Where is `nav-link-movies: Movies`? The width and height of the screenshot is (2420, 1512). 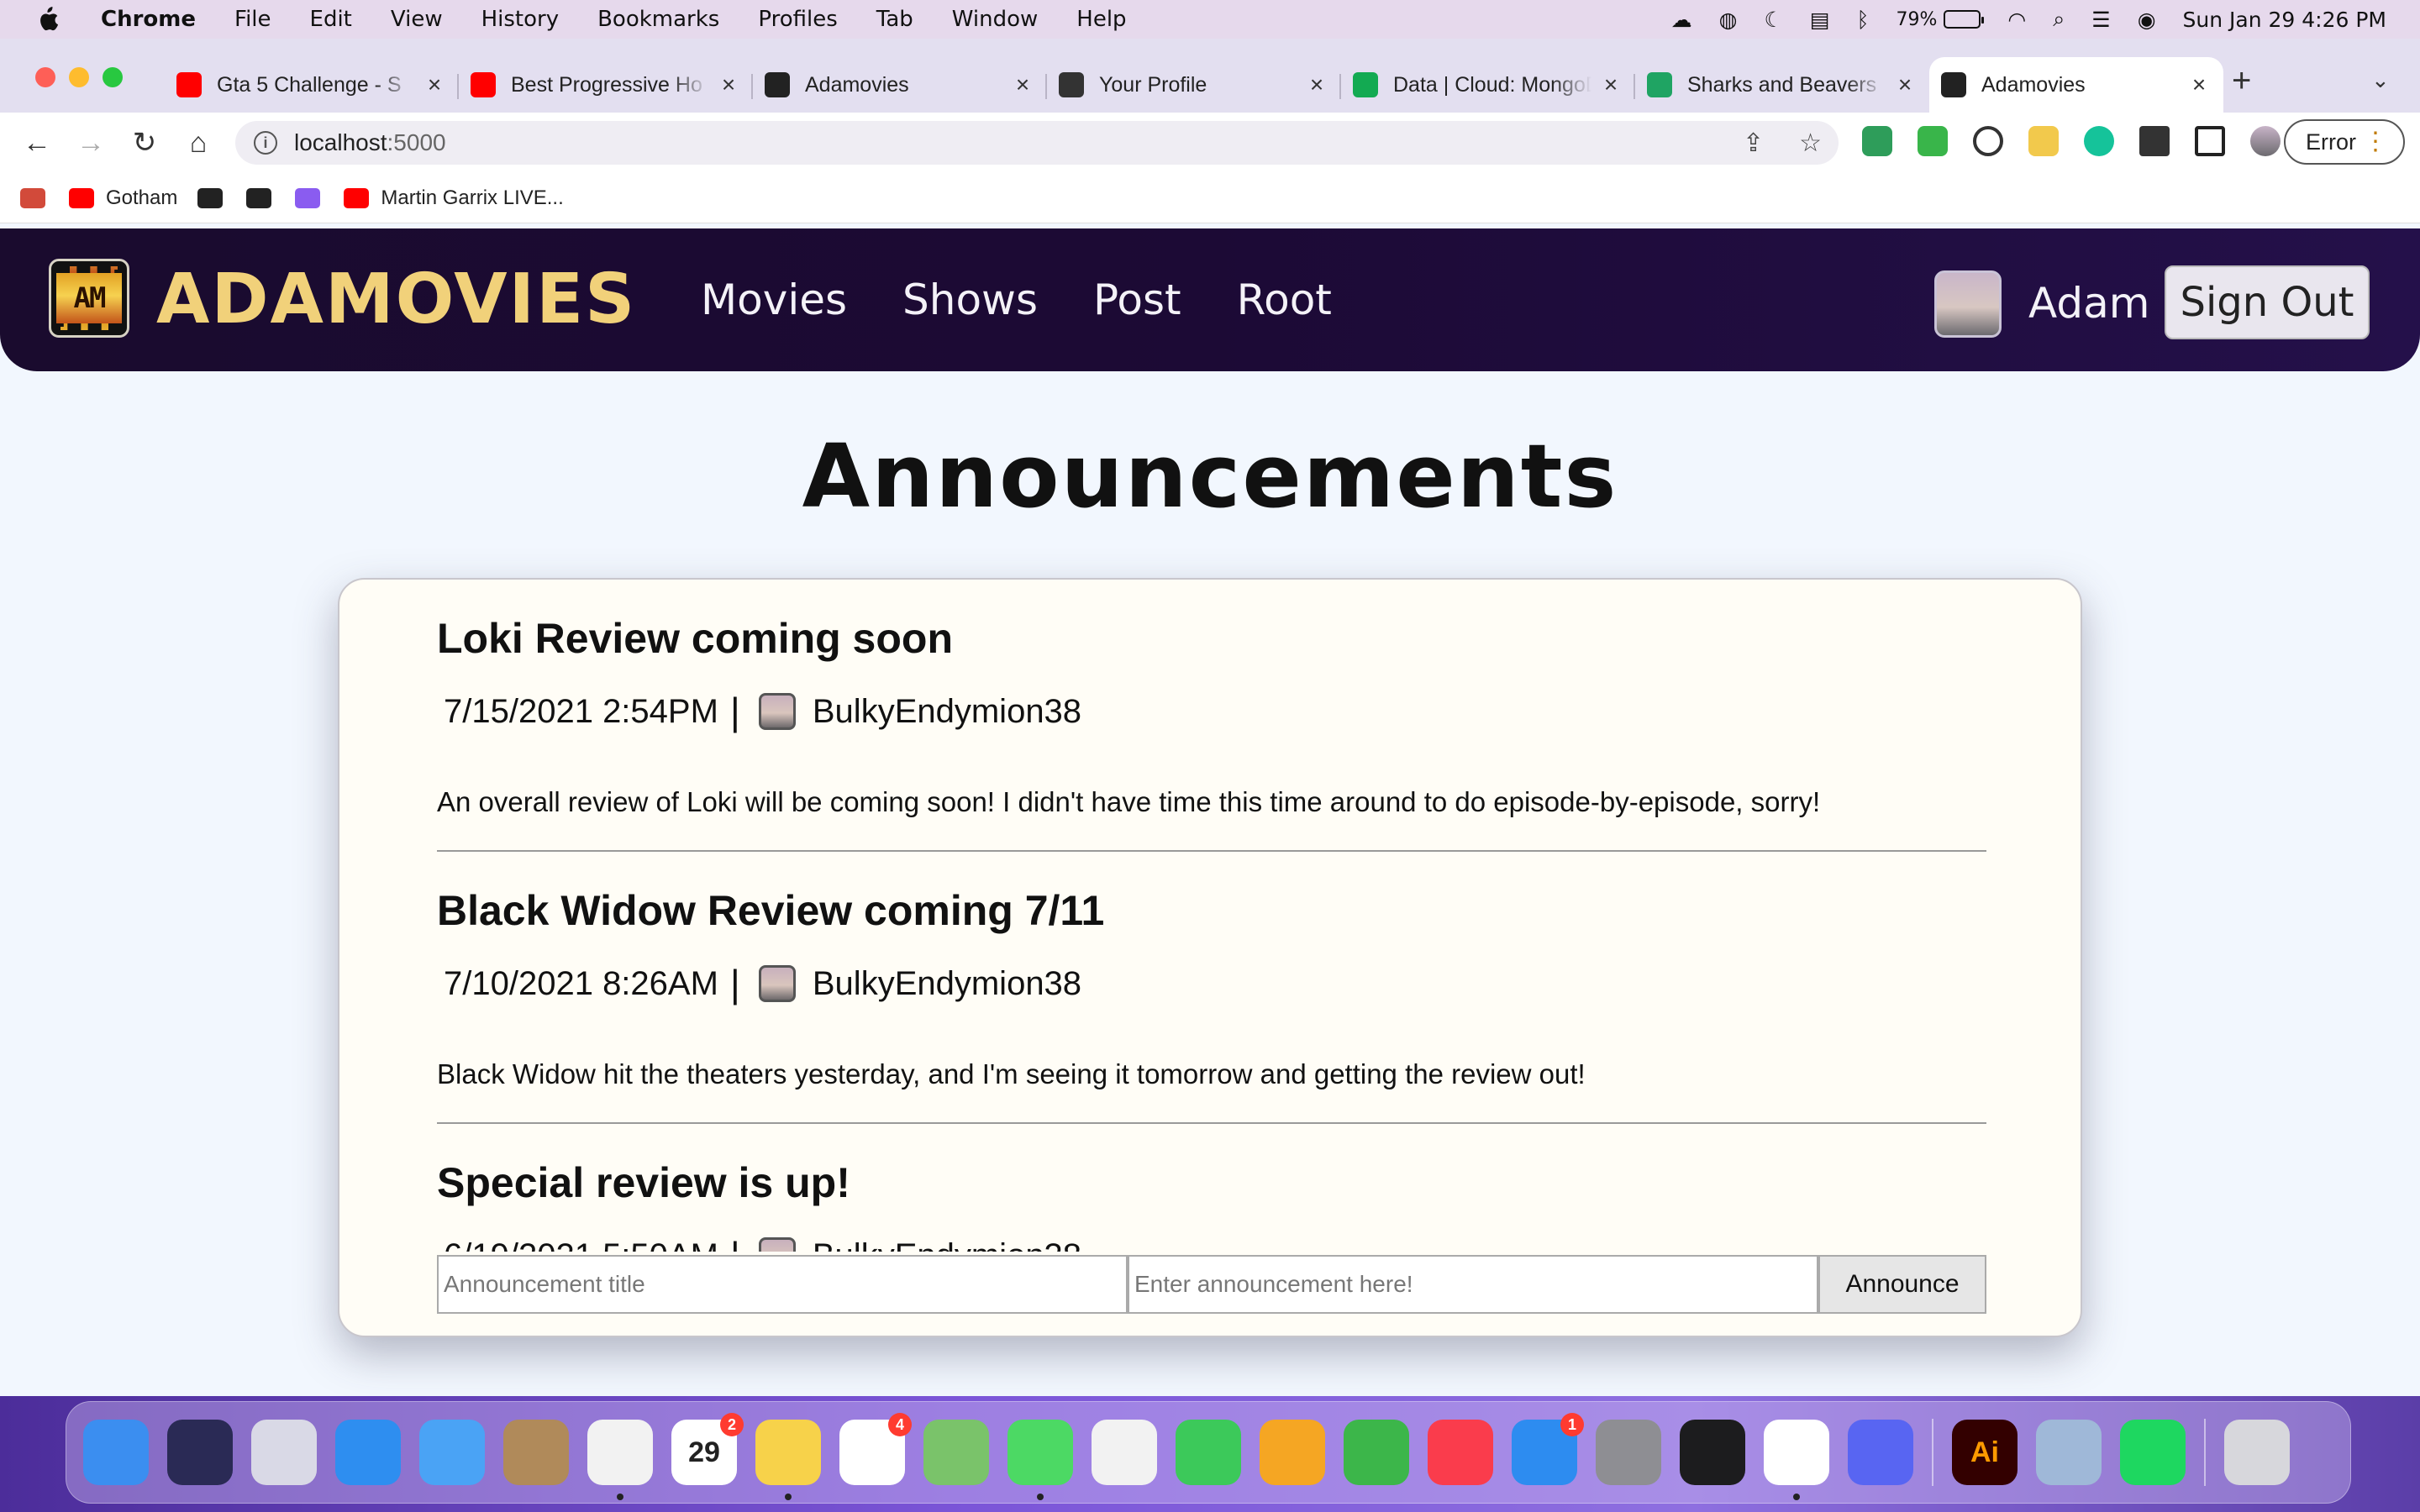 nav-link-movies: Movies is located at coordinates (774, 300).